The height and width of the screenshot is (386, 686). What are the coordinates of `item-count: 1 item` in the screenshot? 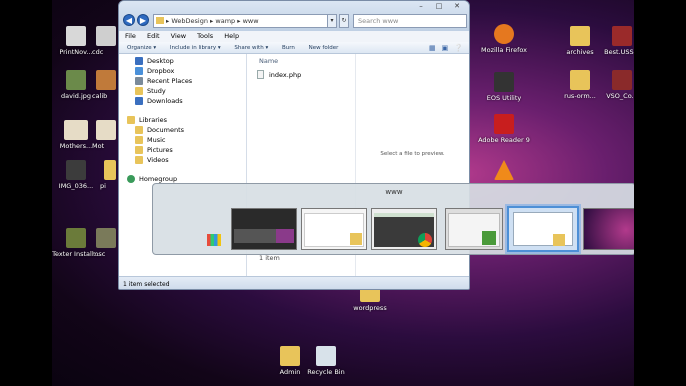 It's located at (269, 258).